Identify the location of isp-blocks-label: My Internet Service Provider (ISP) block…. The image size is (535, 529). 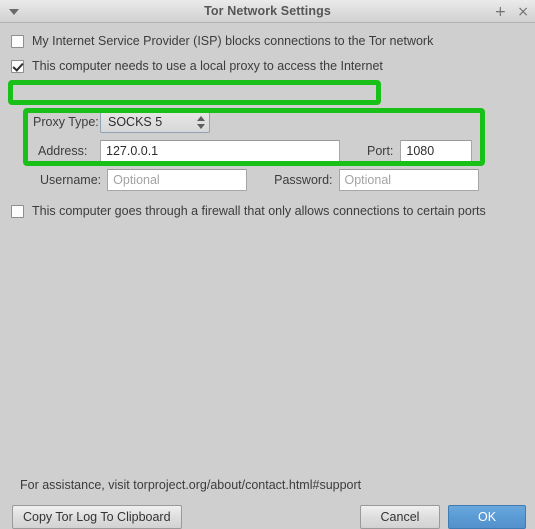
(233, 41).